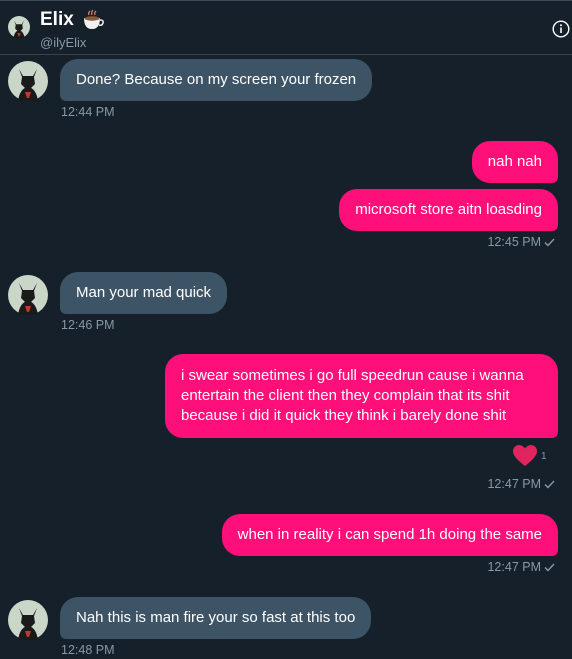  What do you see at coordinates (63, 42) in the screenshot?
I see `contact-handle: @ilyElix` at bounding box center [63, 42].